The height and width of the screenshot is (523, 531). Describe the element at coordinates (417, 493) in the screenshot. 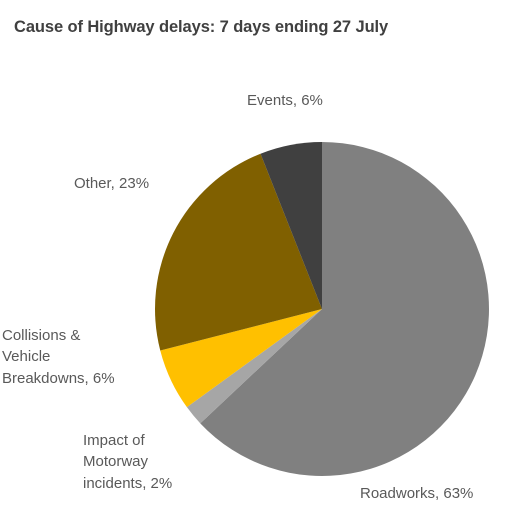

I see `pie-label-roadworks: Roadworks, 63%` at that location.